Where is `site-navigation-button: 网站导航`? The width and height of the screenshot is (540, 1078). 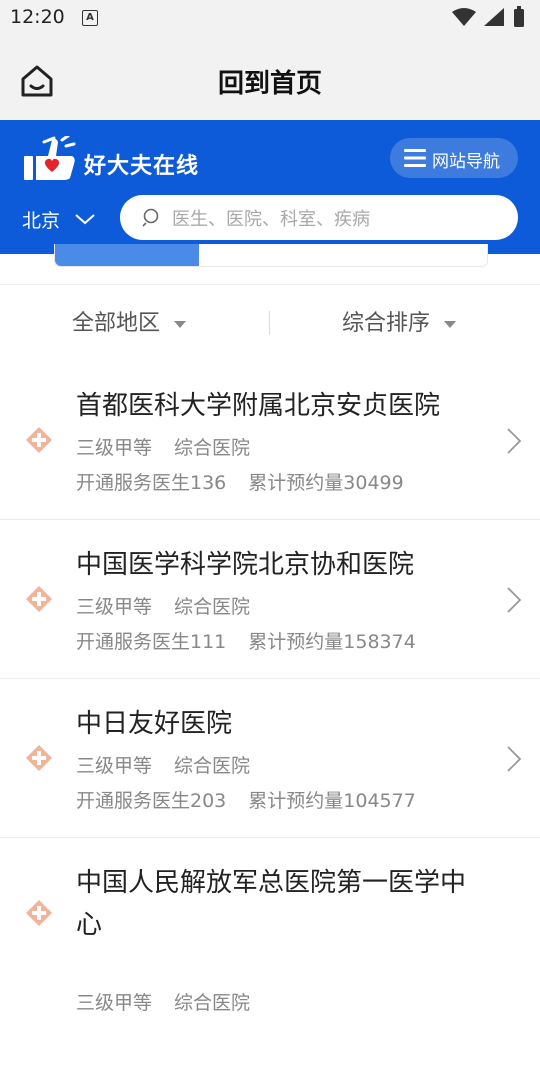
site-navigation-button: 网站导航 is located at coordinates (454, 158).